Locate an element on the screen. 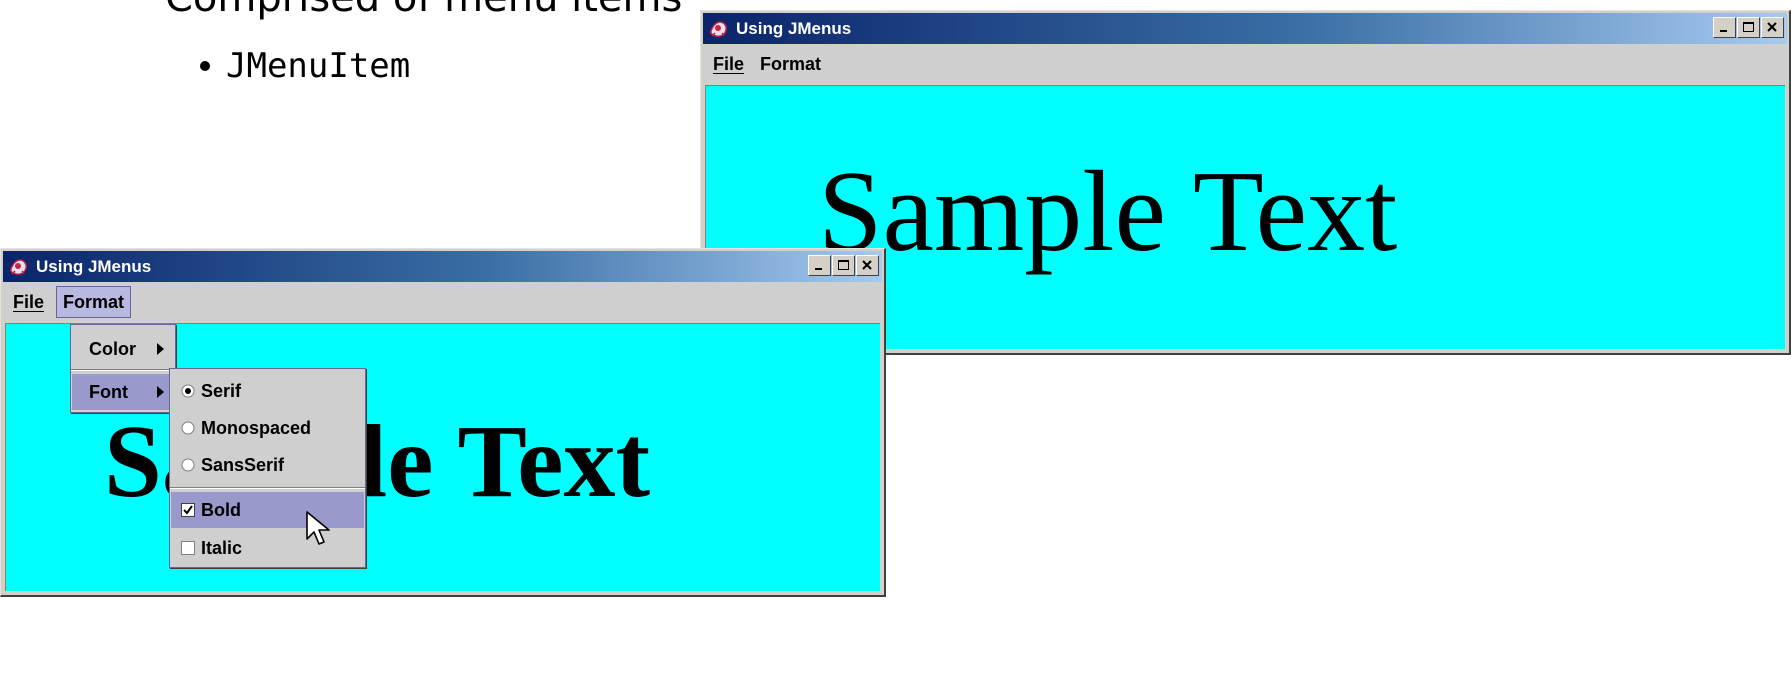  font-submenu-popup: Serif Monospaced SansSerif Bold Italic is located at coordinates (267, 468).